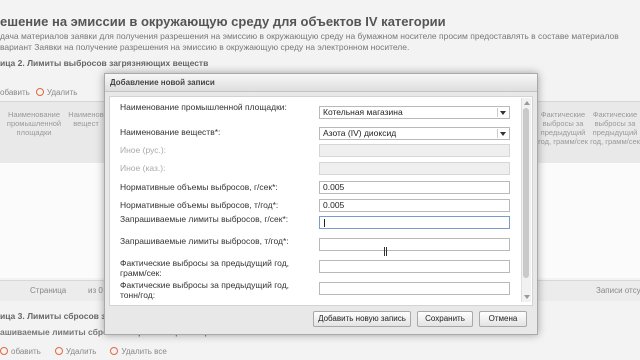  Describe the element at coordinates (81, 351) in the screenshot. I see `delete-label-3: Удалить` at that location.